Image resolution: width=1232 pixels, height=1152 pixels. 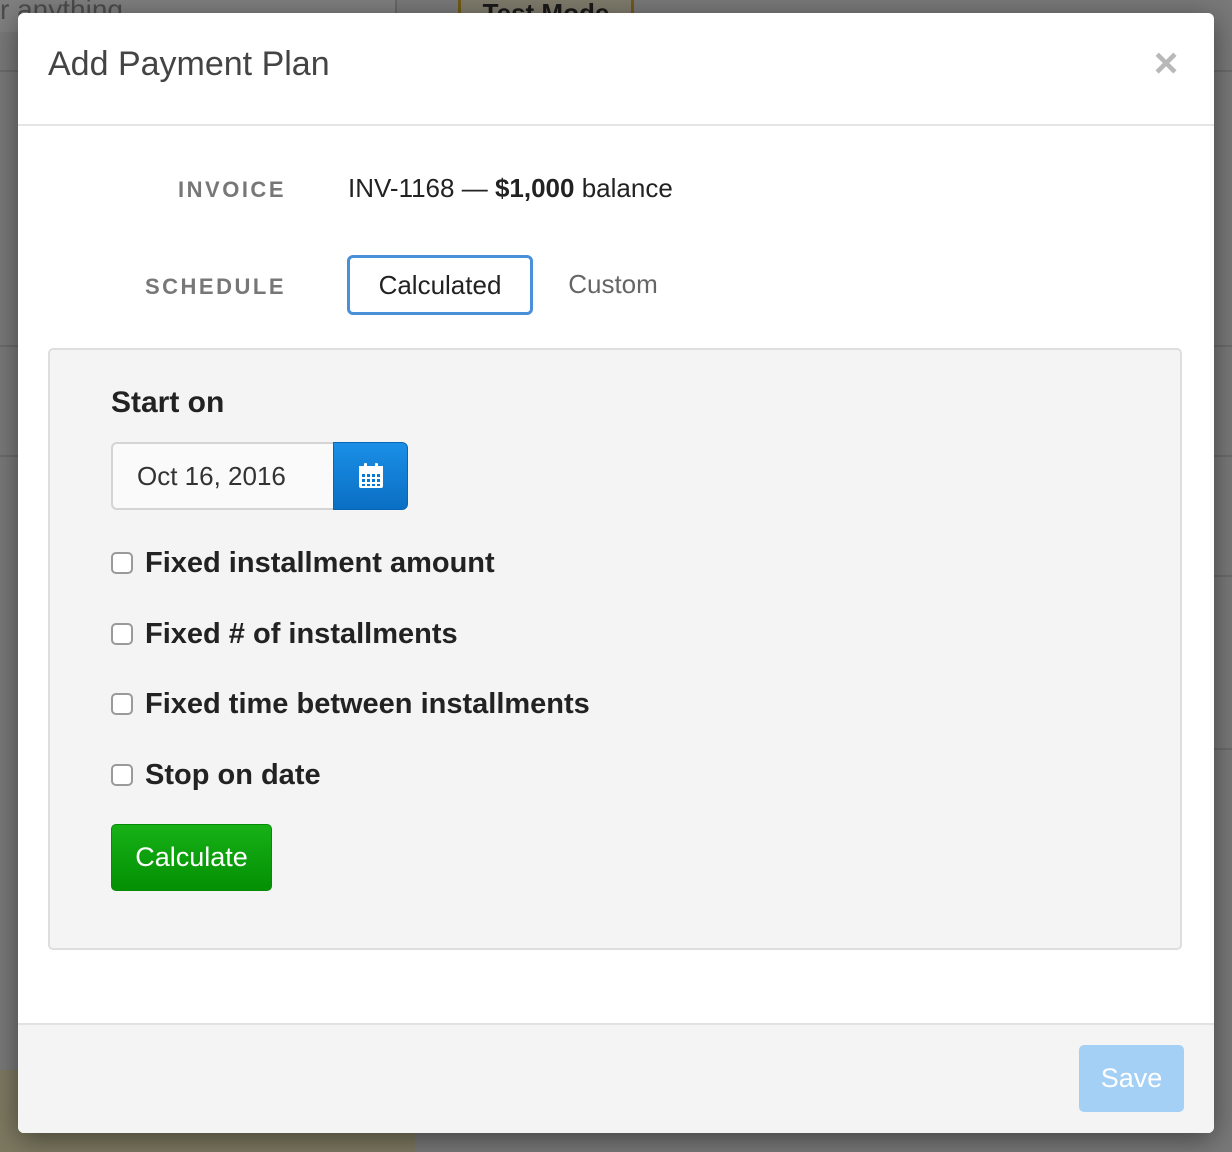 I want to click on option-stop-on-date: Stop on date, so click(x=216, y=775).